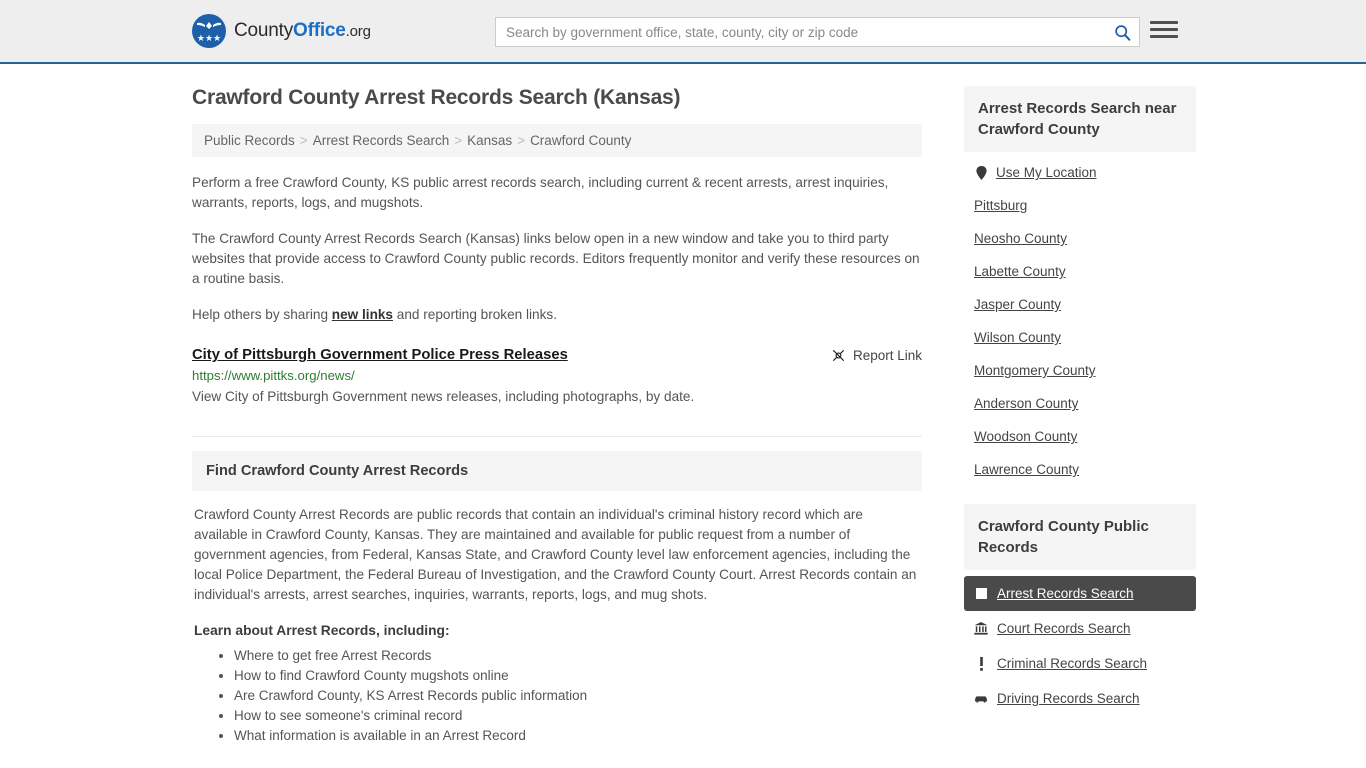 This screenshot has height=768, width=1366. I want to click on logo-stars: ★★★, so click(209, 38).